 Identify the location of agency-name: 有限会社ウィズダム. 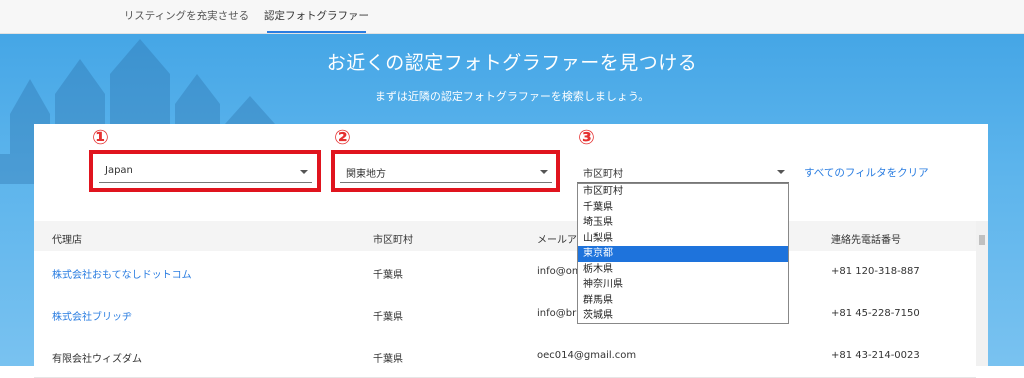
(97, 359).